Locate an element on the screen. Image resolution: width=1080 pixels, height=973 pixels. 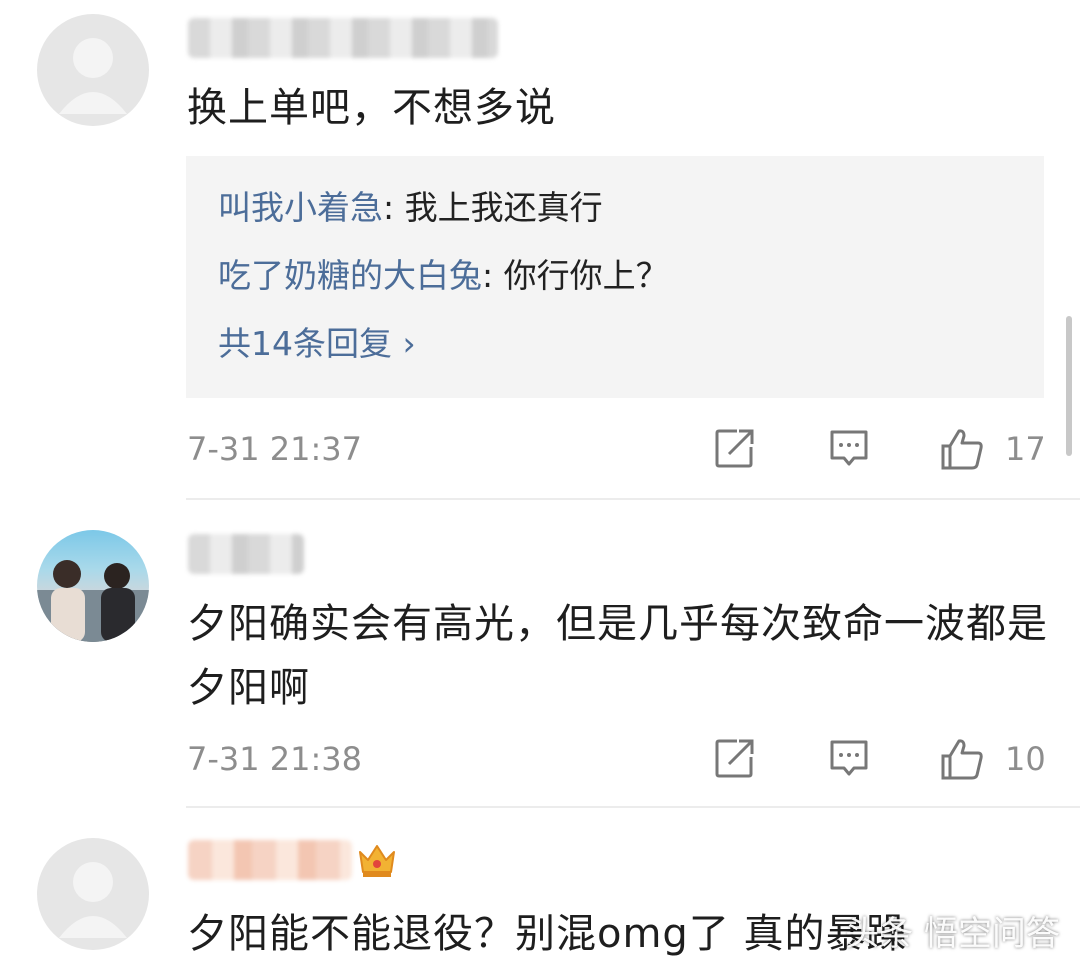
comment-meta-row: 7-31 21:37 17 is located at coordinates (617, 451).